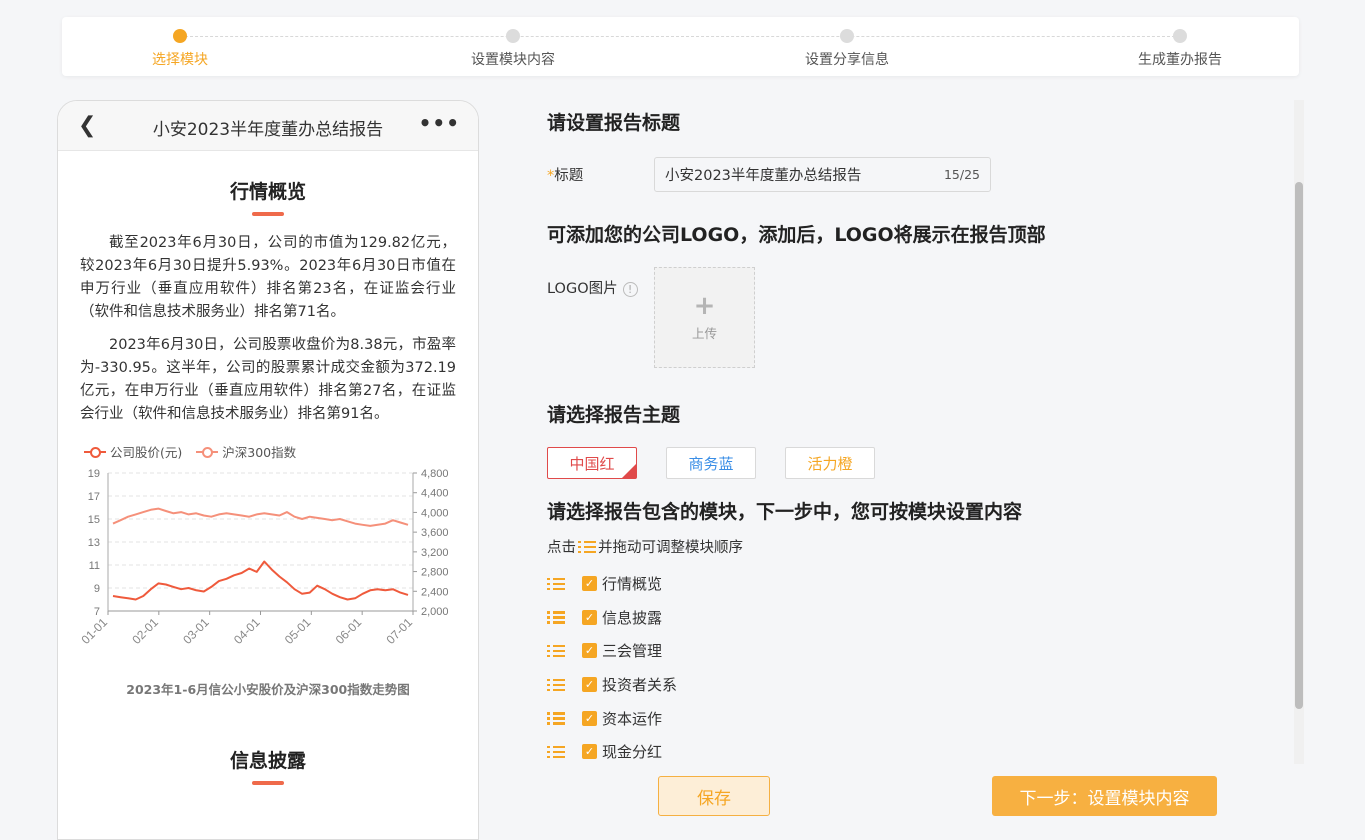  I want to click on more-icon: •••, so click(439, 123).